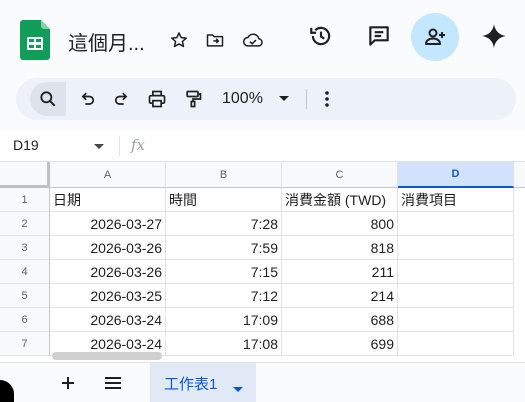 Image resolution: width=525 pixels, height=402 pixels. Describe the element at coordinates (25, 248) in the screenshot. I see `row-header: 3` at that location.